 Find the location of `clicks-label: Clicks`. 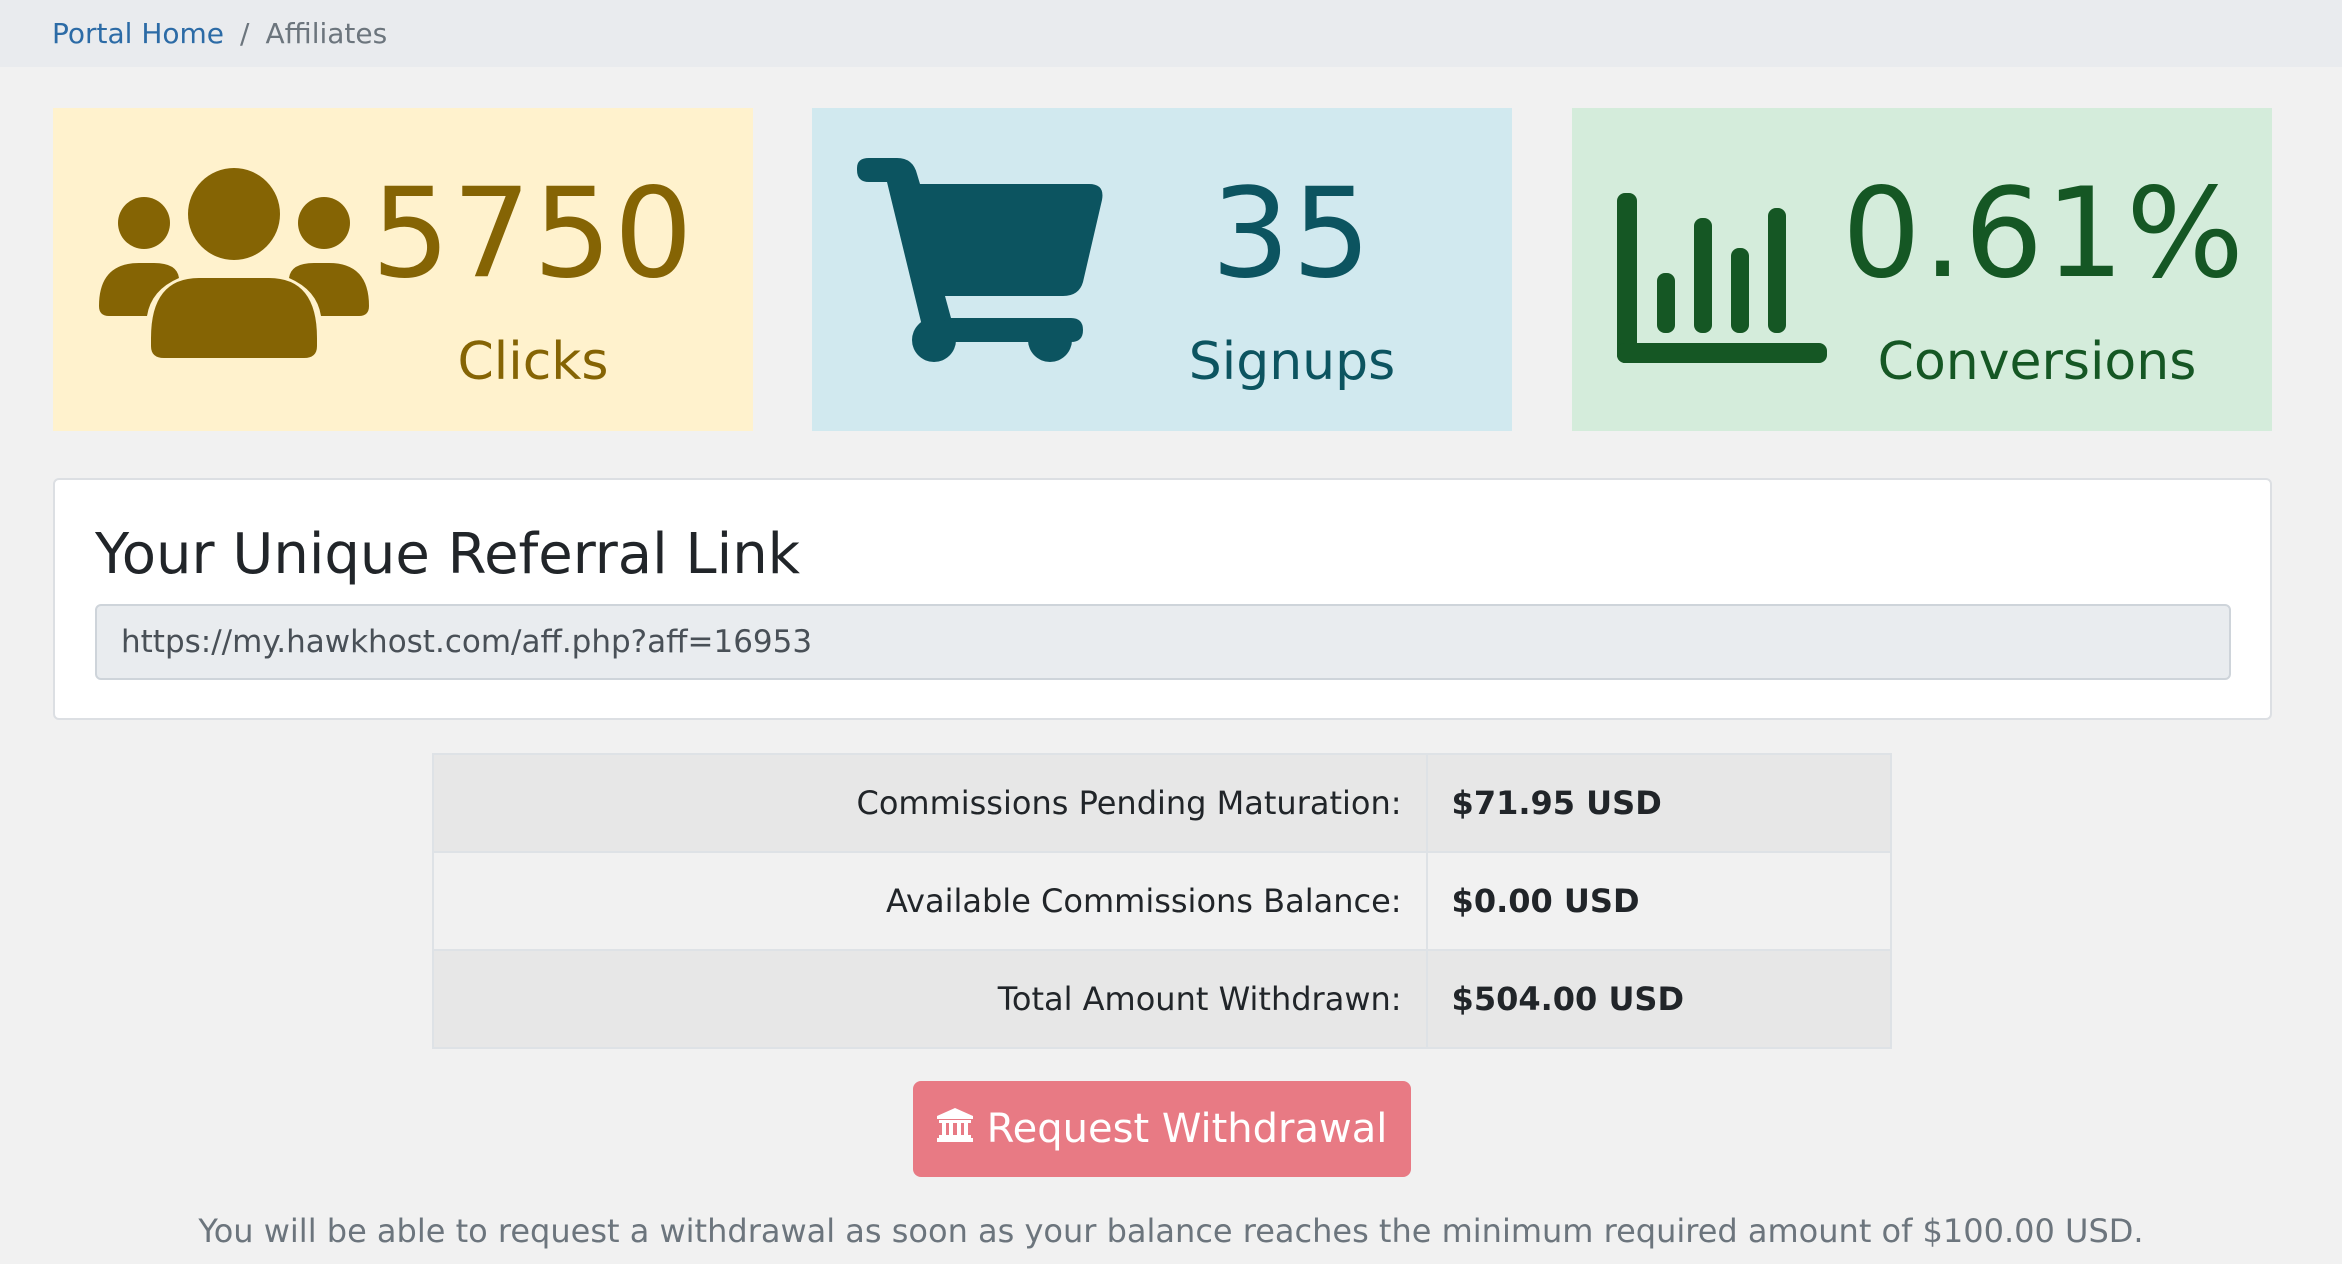

clicks-label: Clicks is located at coordinates (533, 362).